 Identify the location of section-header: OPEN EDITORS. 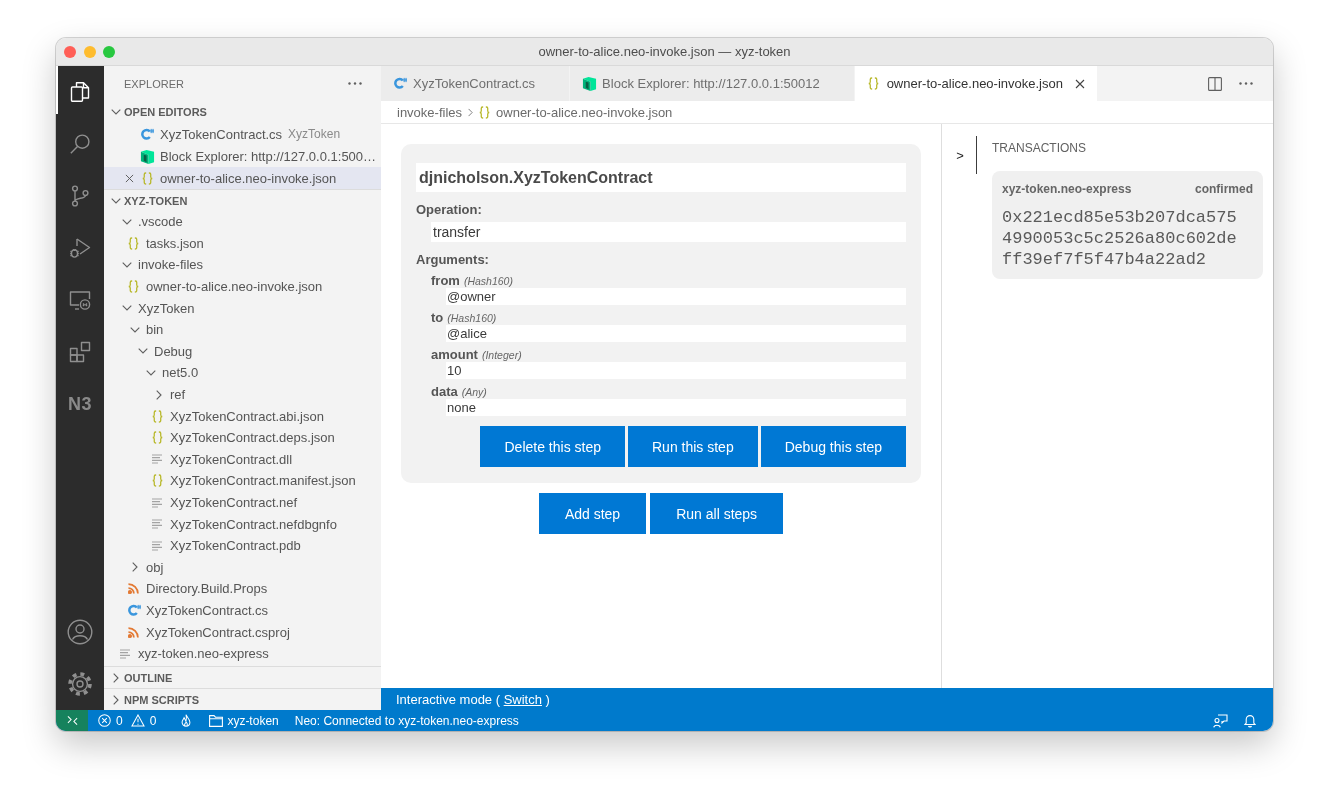
(242, 112).